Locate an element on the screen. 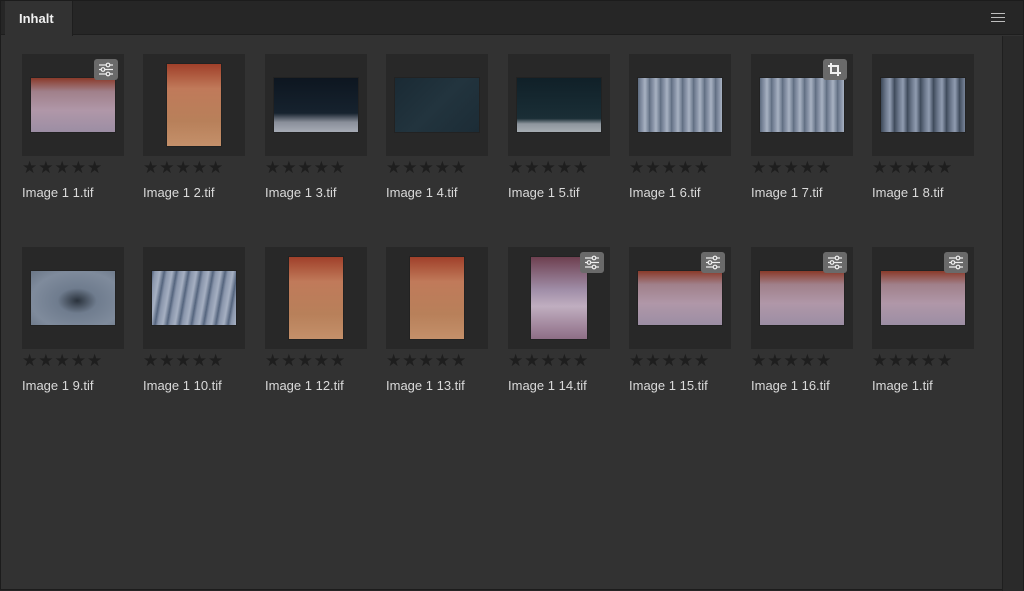 This screenshot has height=591, width=1024. thumbnail-item: ★★★★★ Image 1 15.tif is located at coordinates (681, 322).